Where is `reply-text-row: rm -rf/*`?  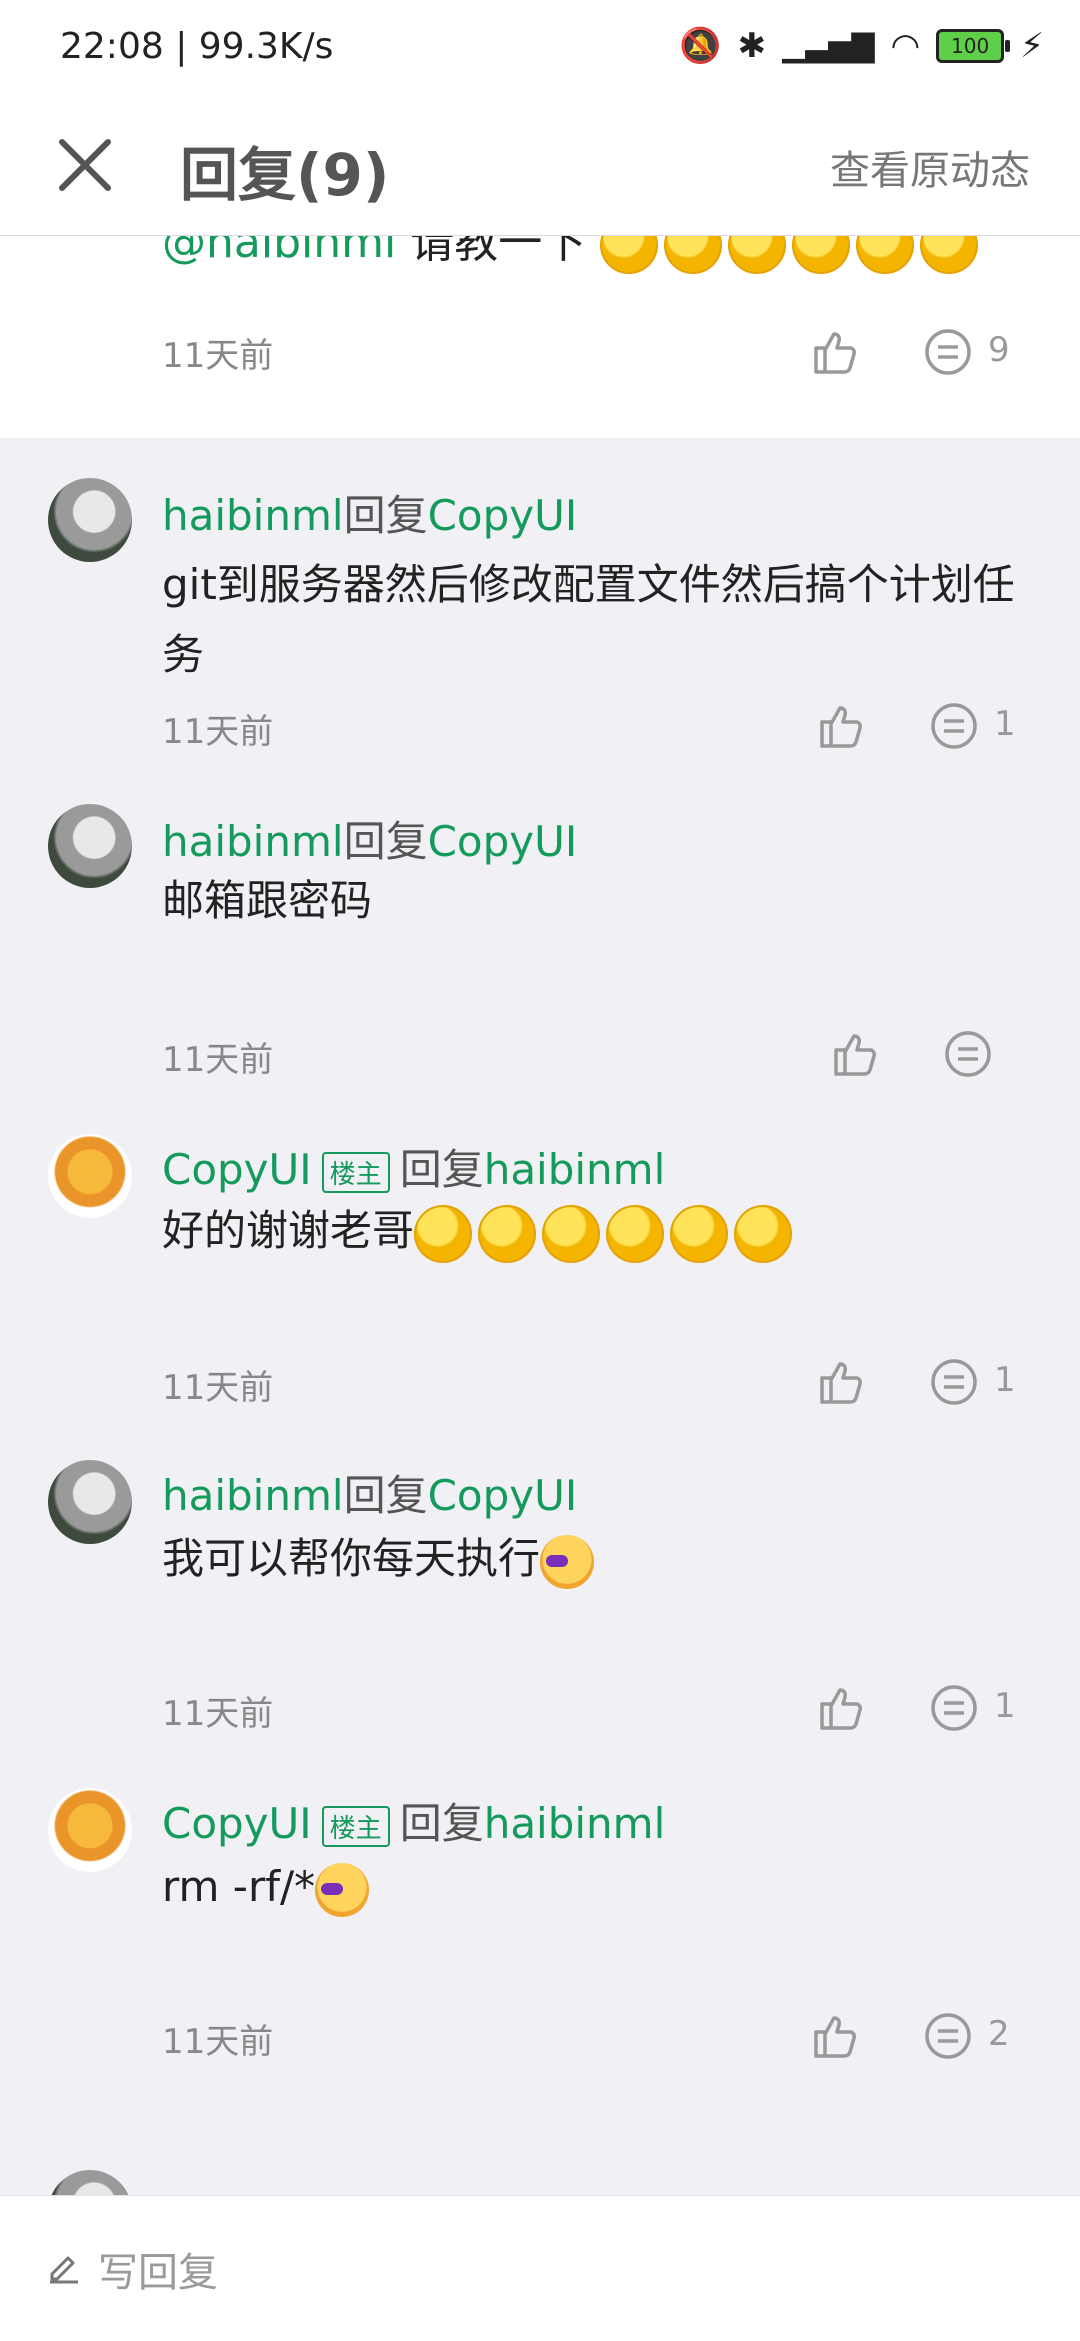 reply-text-row: rm -rf/* is located at coordinates (602, 1887).